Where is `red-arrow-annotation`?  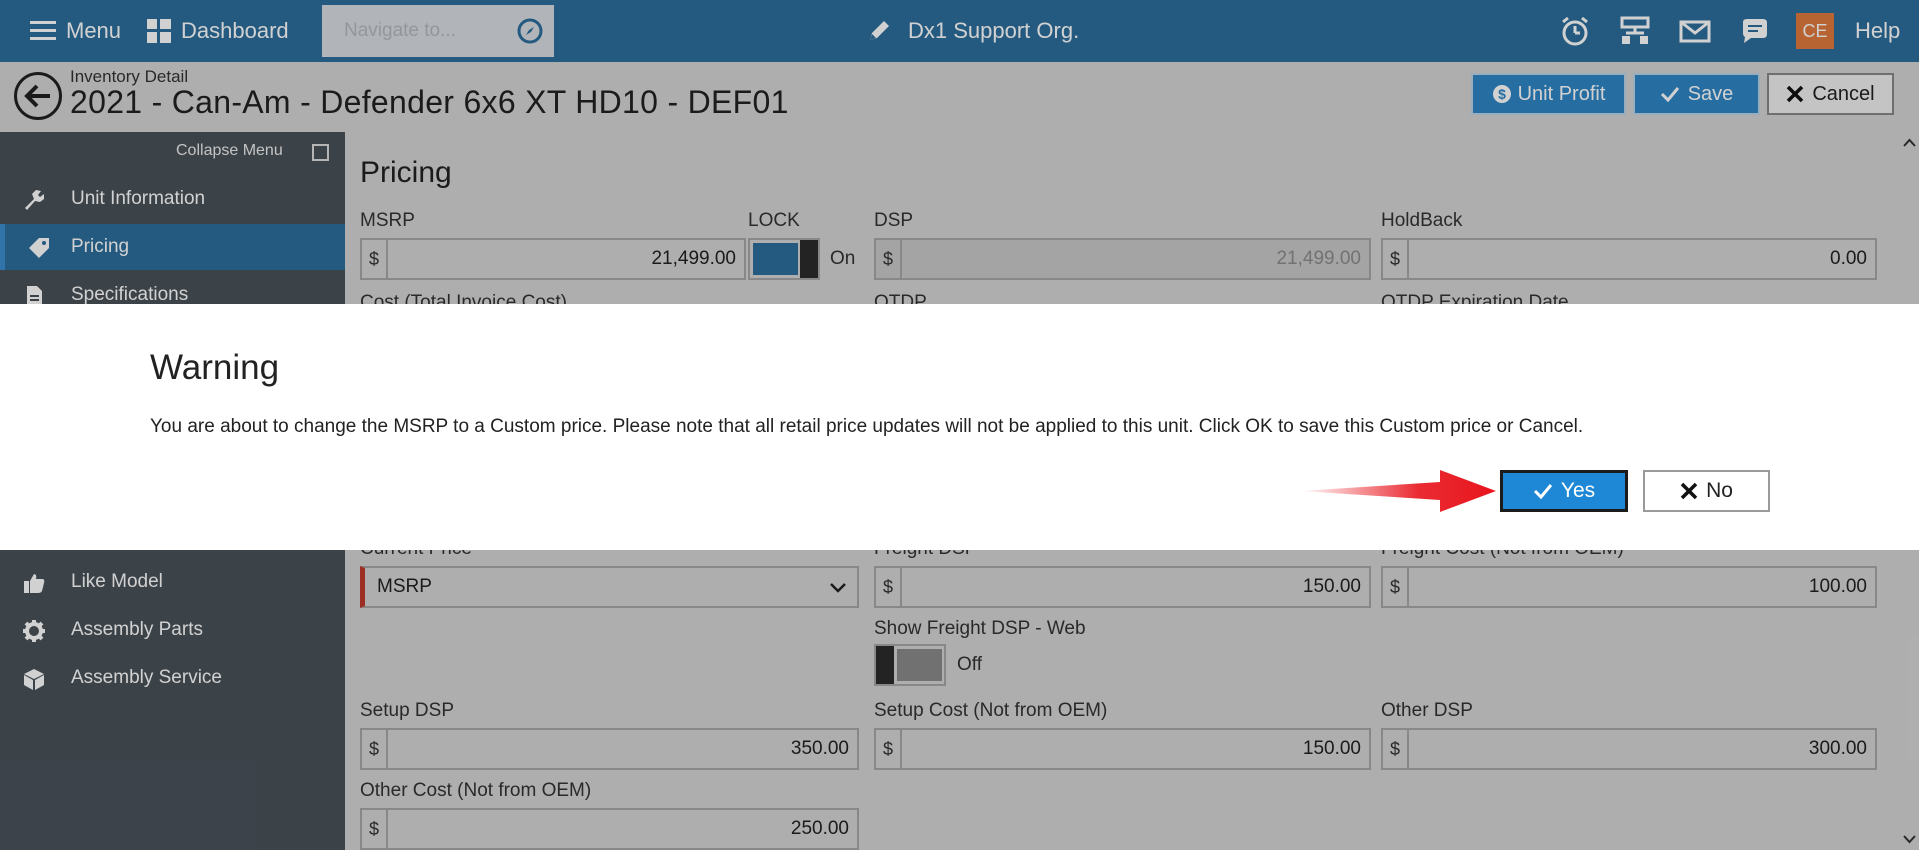
red-arrow-annotation is located at coordinates (1398, 491).